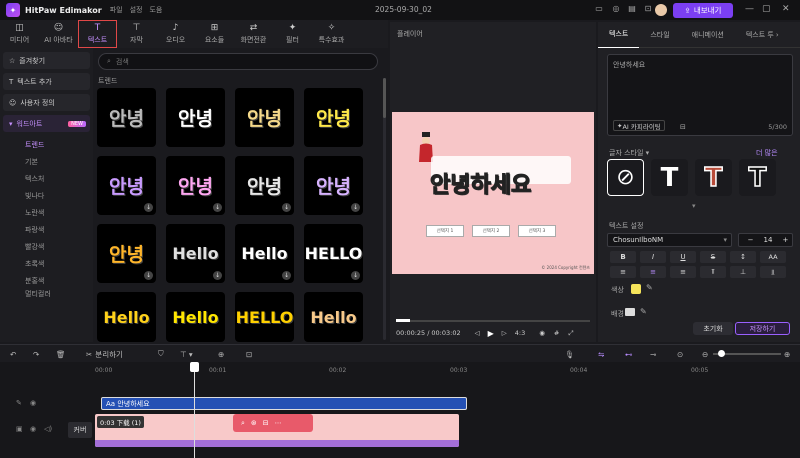  What do you see at coordinates (648, 10) in the screenshot?
I see `cart-icon: ⊡` at bounding box center [648, 10].